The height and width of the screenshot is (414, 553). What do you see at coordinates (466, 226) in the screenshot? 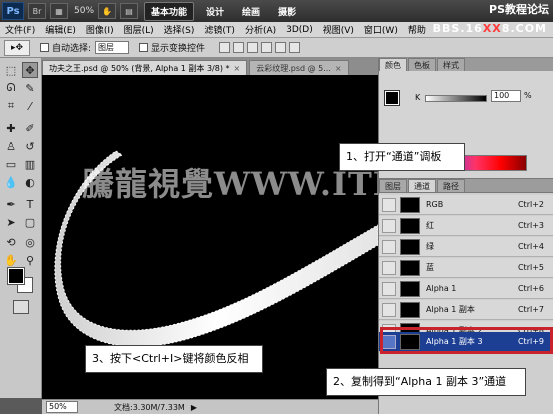
I see `channel-row-red: 红 Ctrl+3` at bounding box center [466, 226].